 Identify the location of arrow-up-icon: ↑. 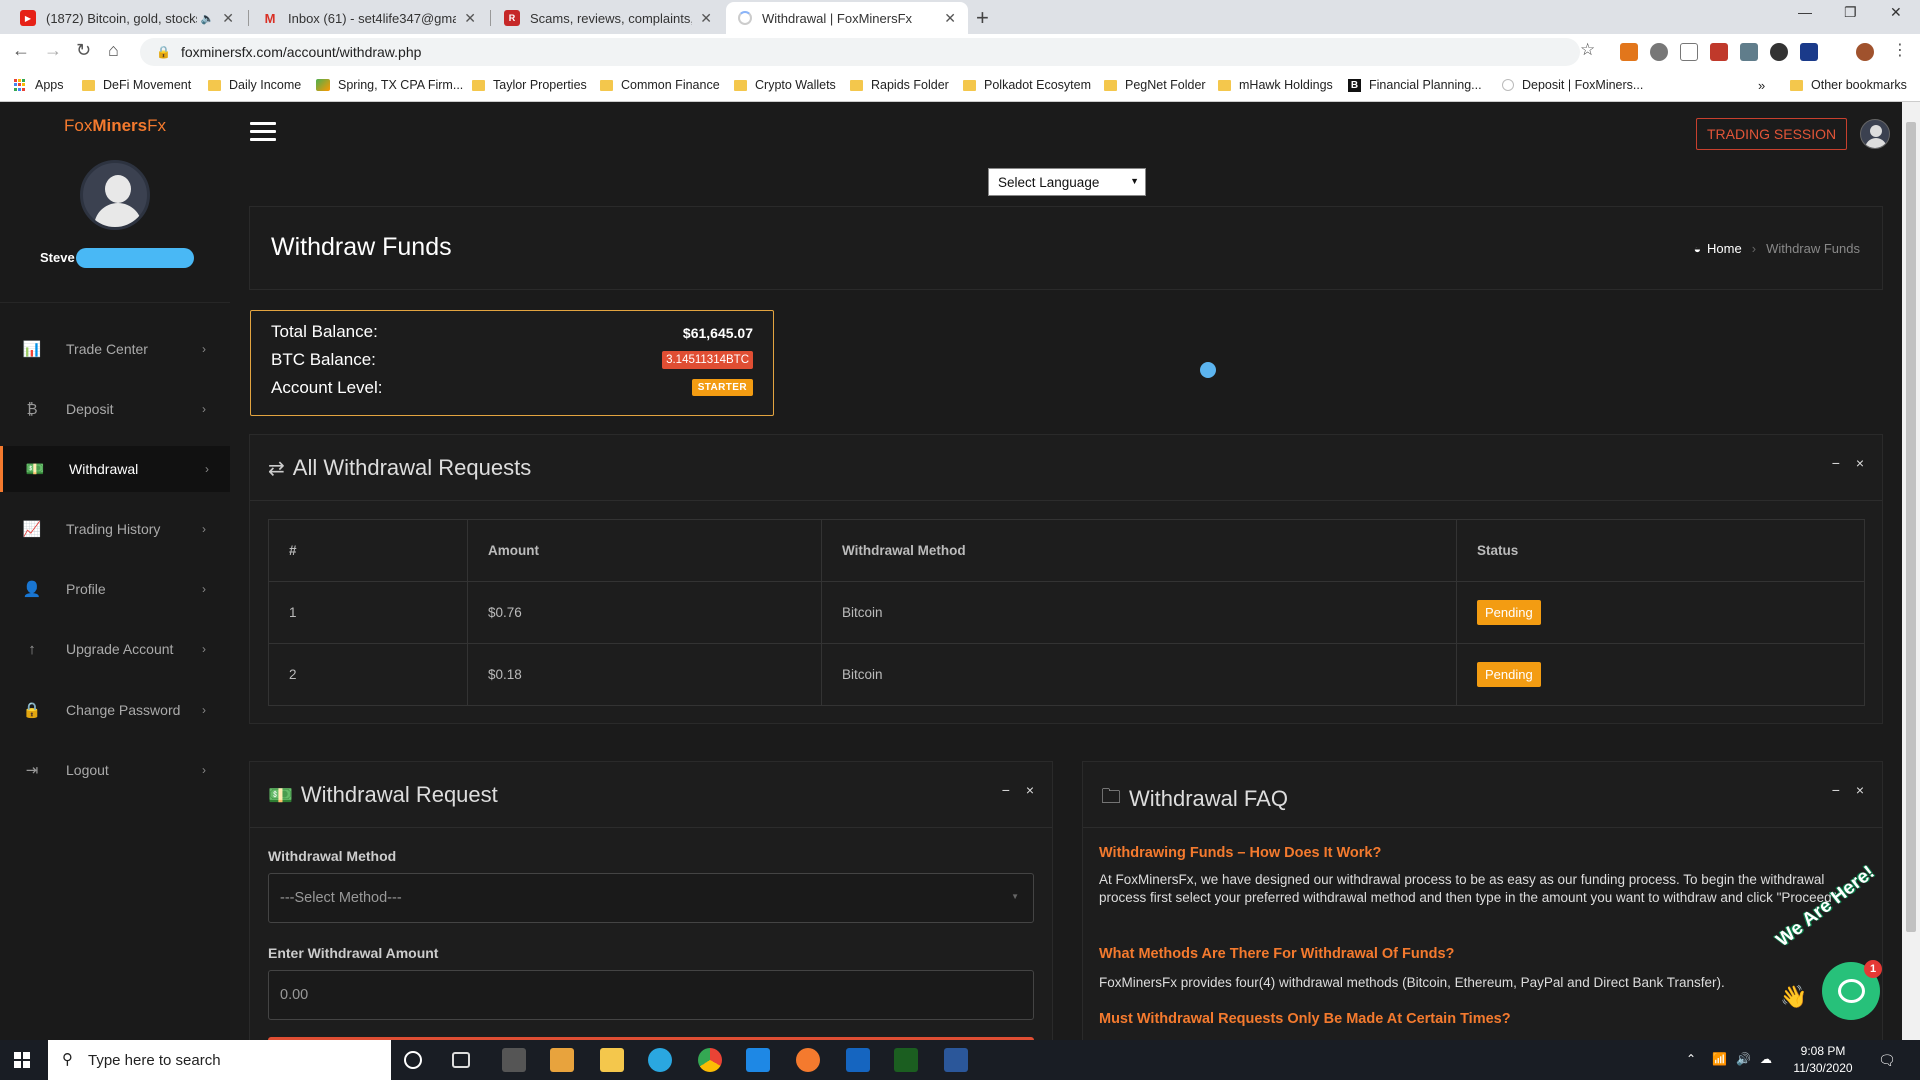
(32, 649).